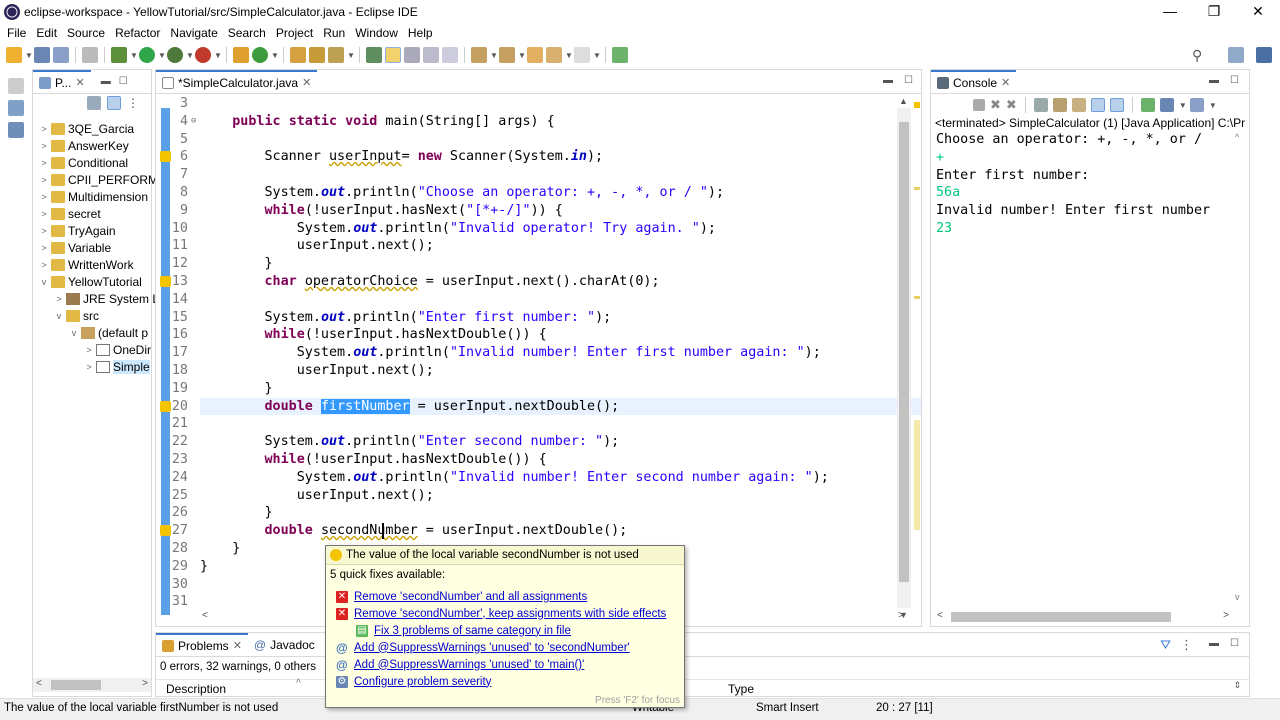 This screenshot has width=1280, height=720. What do you see at coordinates (422, 682) in the screenshot?
I see `quick-fix-link: Configure problem severity` at bounding box center [422, 682].